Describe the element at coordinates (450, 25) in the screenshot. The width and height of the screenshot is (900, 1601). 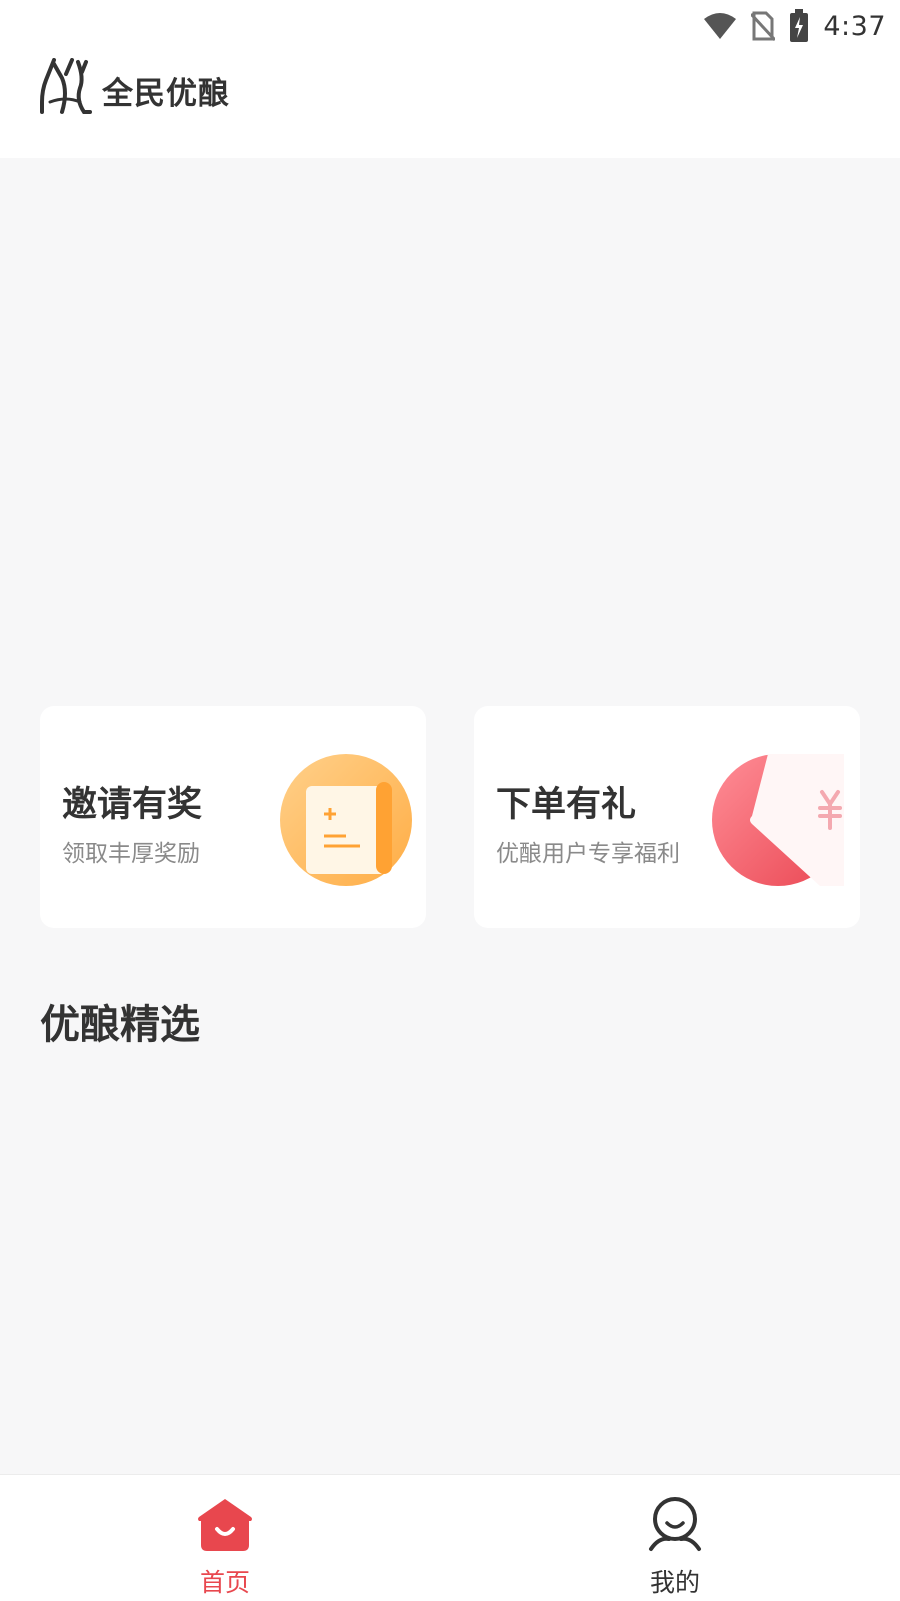
I see `status-bar: 4:37` at that location.